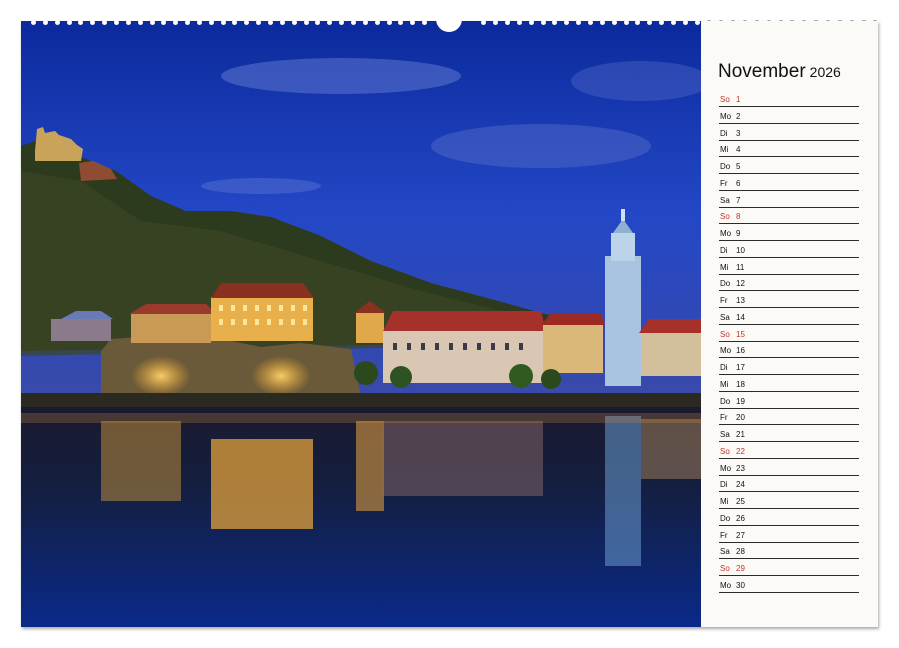 The height and width of the screenshot is (648, 899). I want to click on date-number: 23, so click(740, 468).